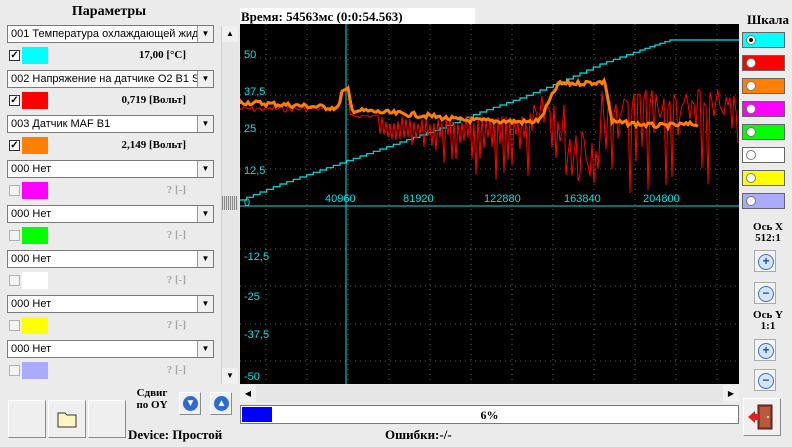 This screenshot has height=447, width=792. I want to click on x-tick-label: 122880, so click(502, 199).